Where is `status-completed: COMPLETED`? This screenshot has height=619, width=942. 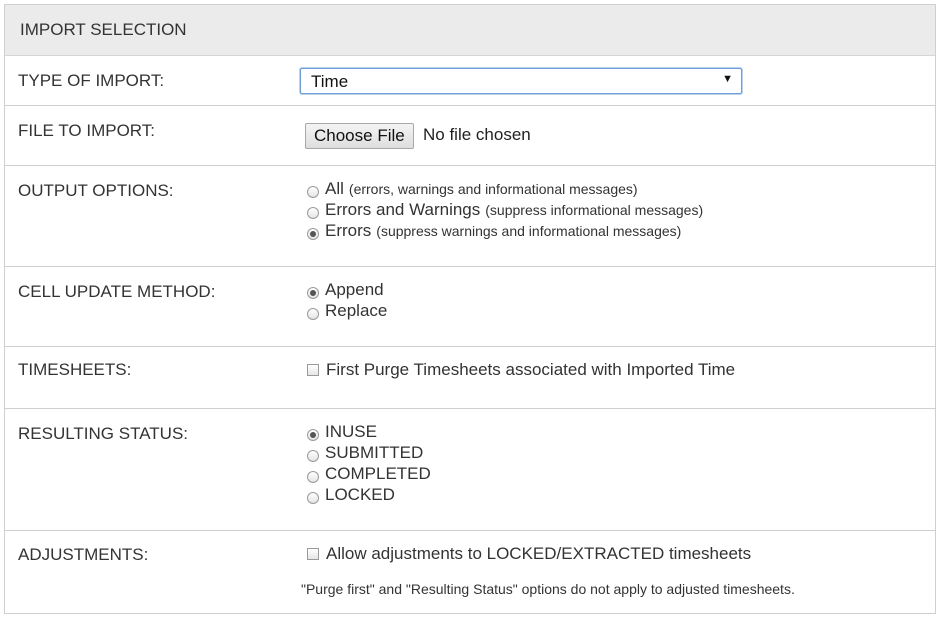
status-completed: COMPLETED is located at coordinates (369, 474).